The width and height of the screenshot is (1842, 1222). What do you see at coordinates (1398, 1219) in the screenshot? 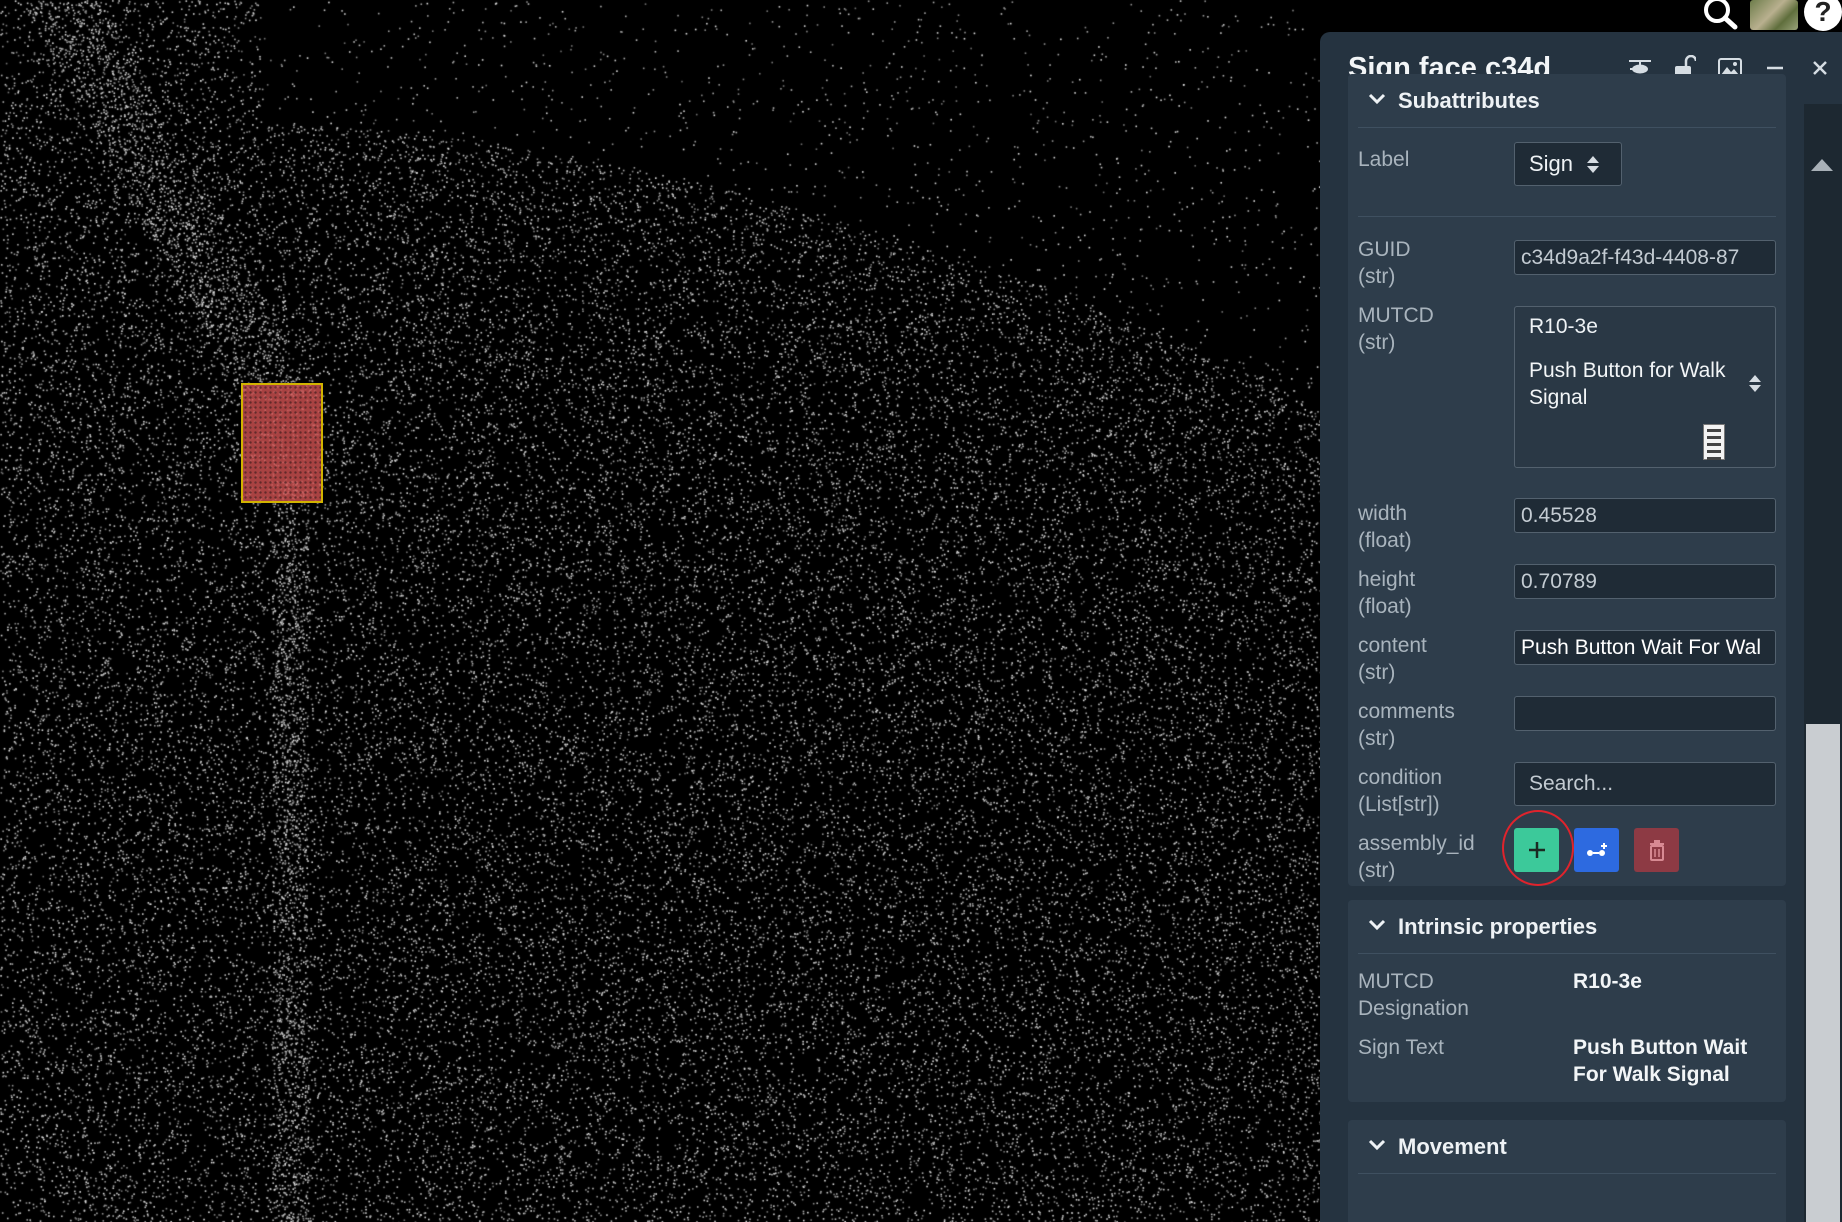
I see `movement-toggle-x` at bounding box center [1398, 1219].